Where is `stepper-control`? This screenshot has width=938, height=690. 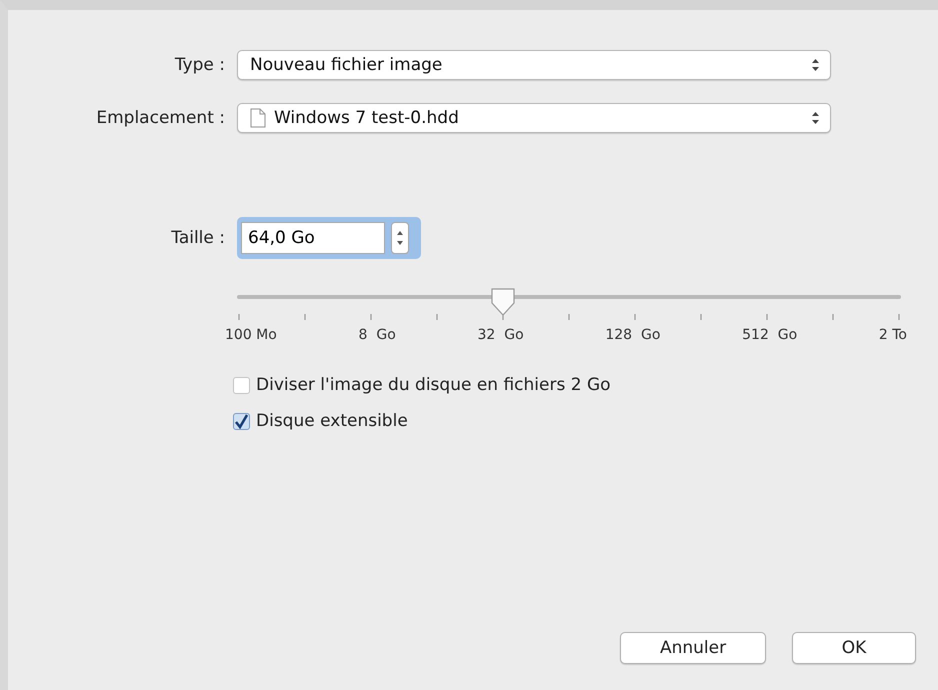
stepper-control is located at coordinates (400, 238).